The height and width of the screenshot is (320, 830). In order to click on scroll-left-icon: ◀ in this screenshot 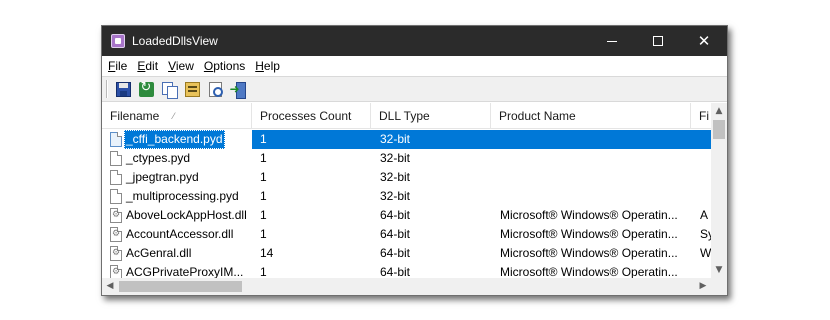, I will do `click(110, 286)`.